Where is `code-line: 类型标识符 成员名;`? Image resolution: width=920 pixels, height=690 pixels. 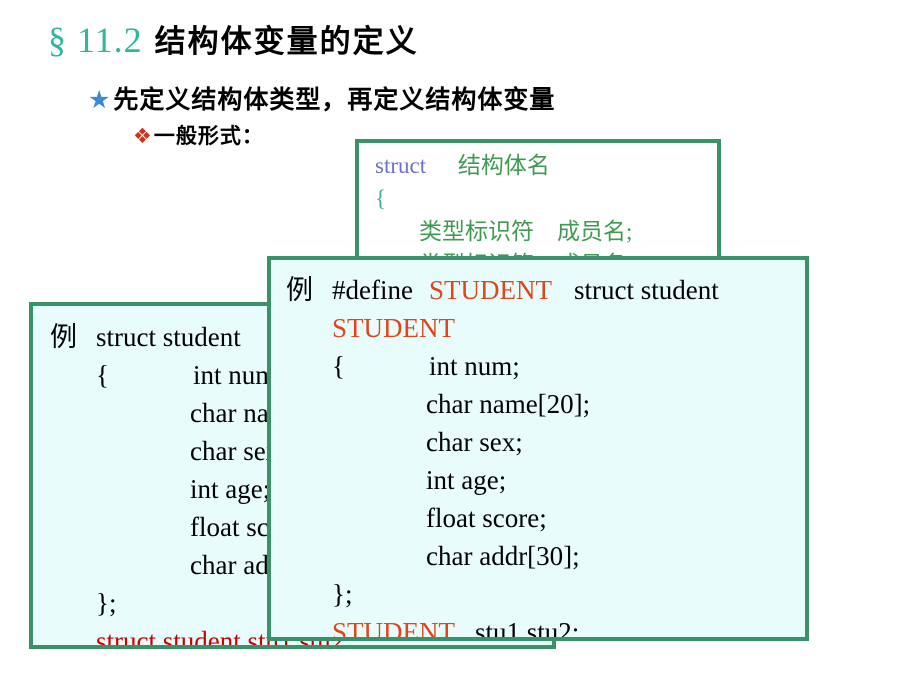
code-line: 类型标识符 成员名; is located at coordinates (546, 231).